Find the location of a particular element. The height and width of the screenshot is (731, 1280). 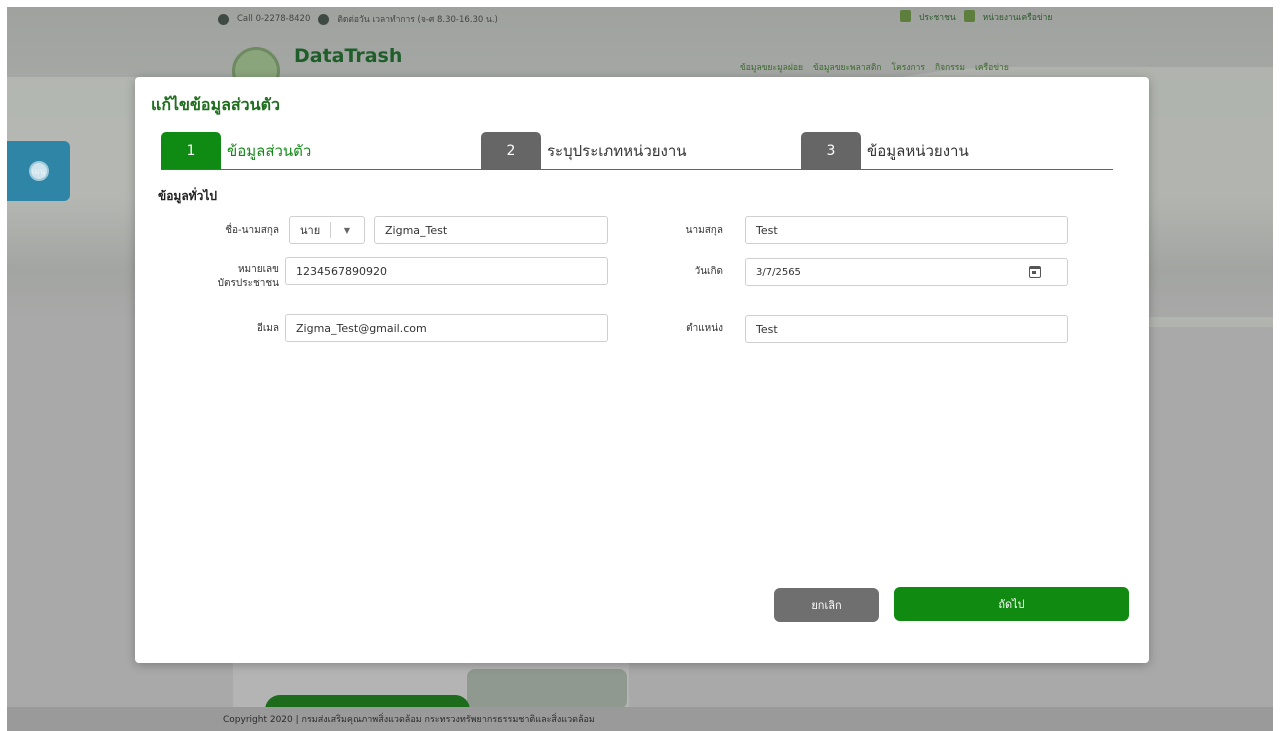

network-icon is located at coordinates (969, 16).